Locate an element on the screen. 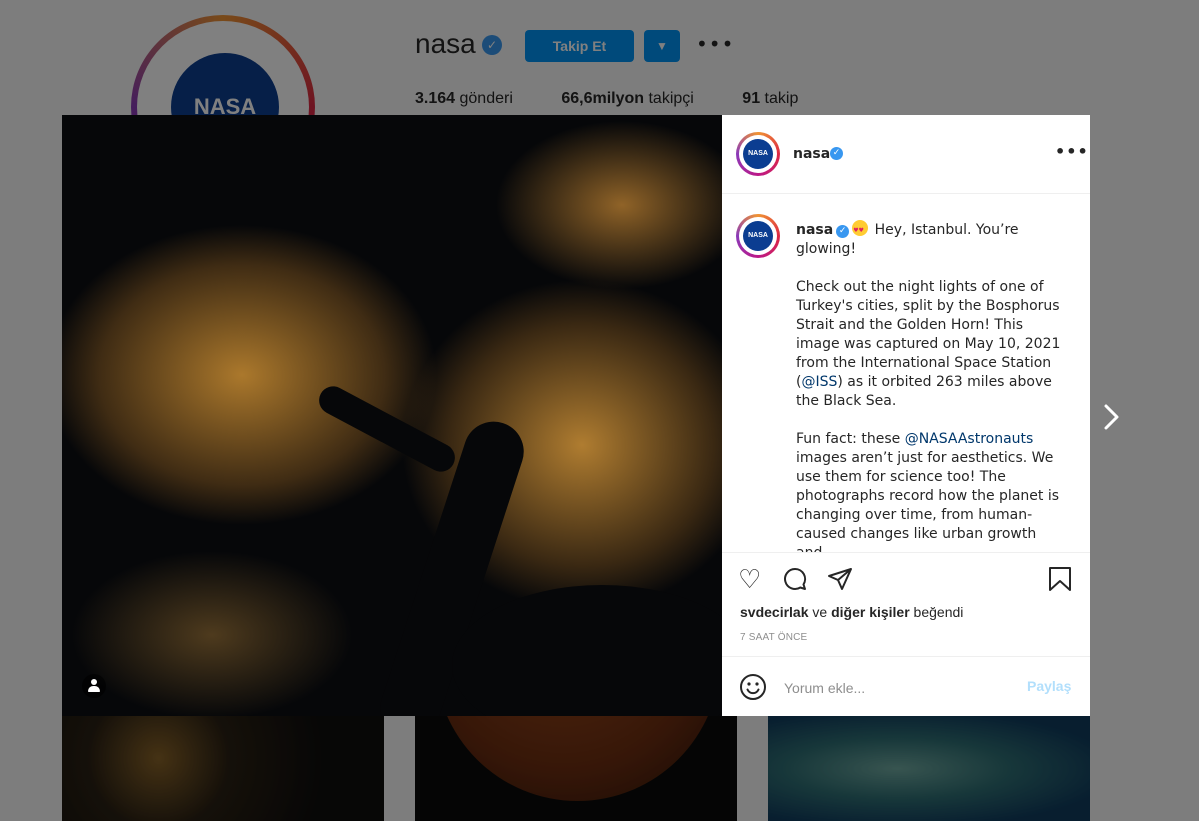 This screenshot has height=821, width=1199. comment-bar: Paylaş is located at coordinates (906, 686).